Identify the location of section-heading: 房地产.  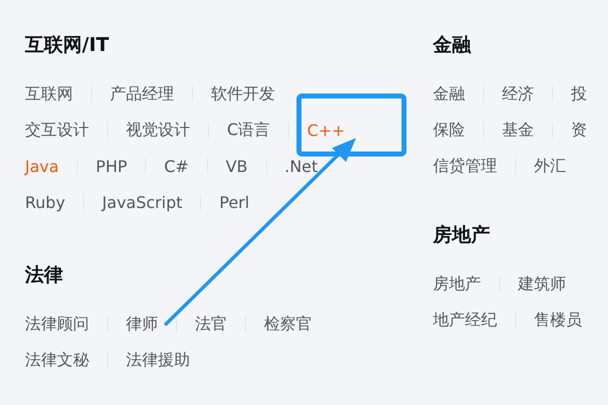
(462, 235).